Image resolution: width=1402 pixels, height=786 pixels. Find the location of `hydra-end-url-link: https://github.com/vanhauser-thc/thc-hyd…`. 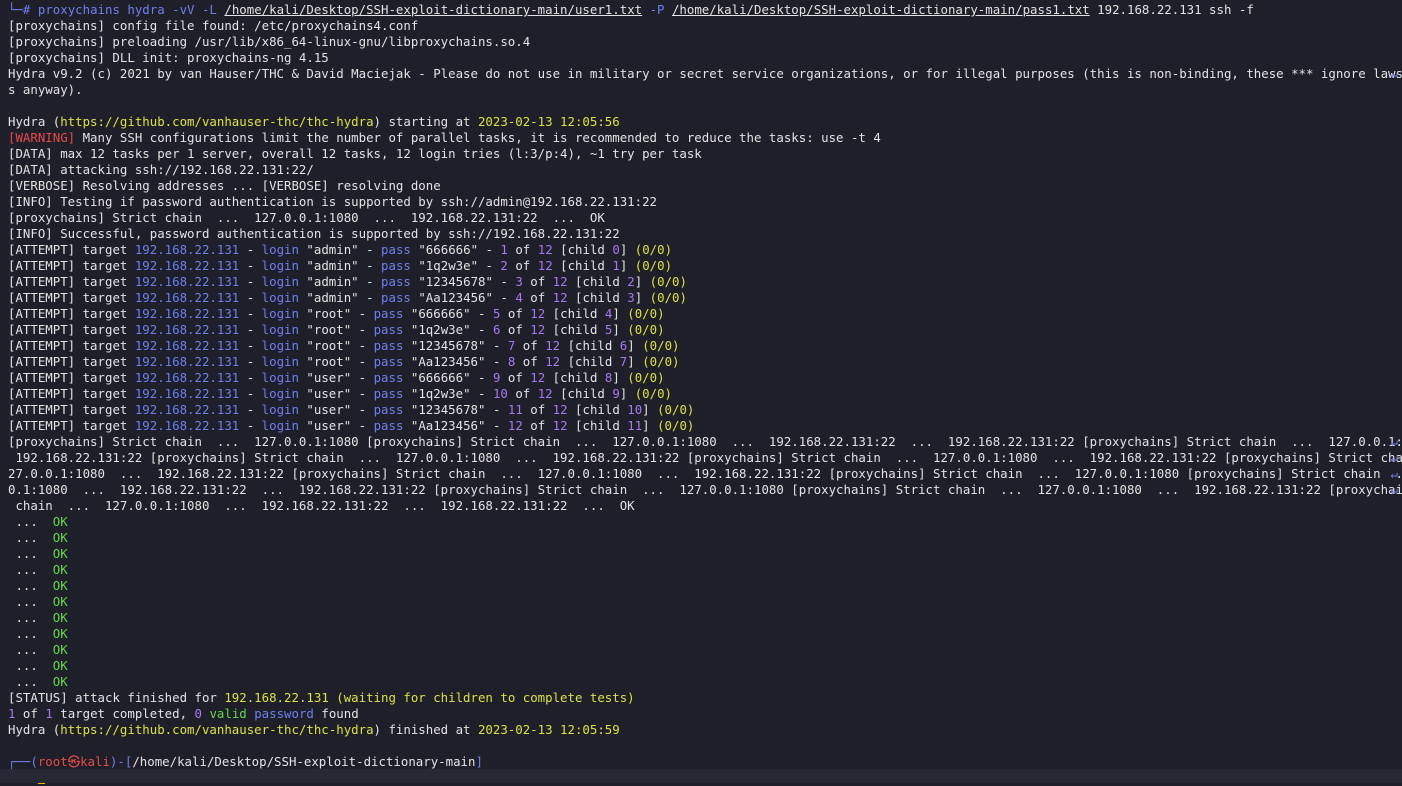

hydra-end-url-link: https://github.com/vanhauser-thc/thc-hyd… is located at coordinates (216, 729).